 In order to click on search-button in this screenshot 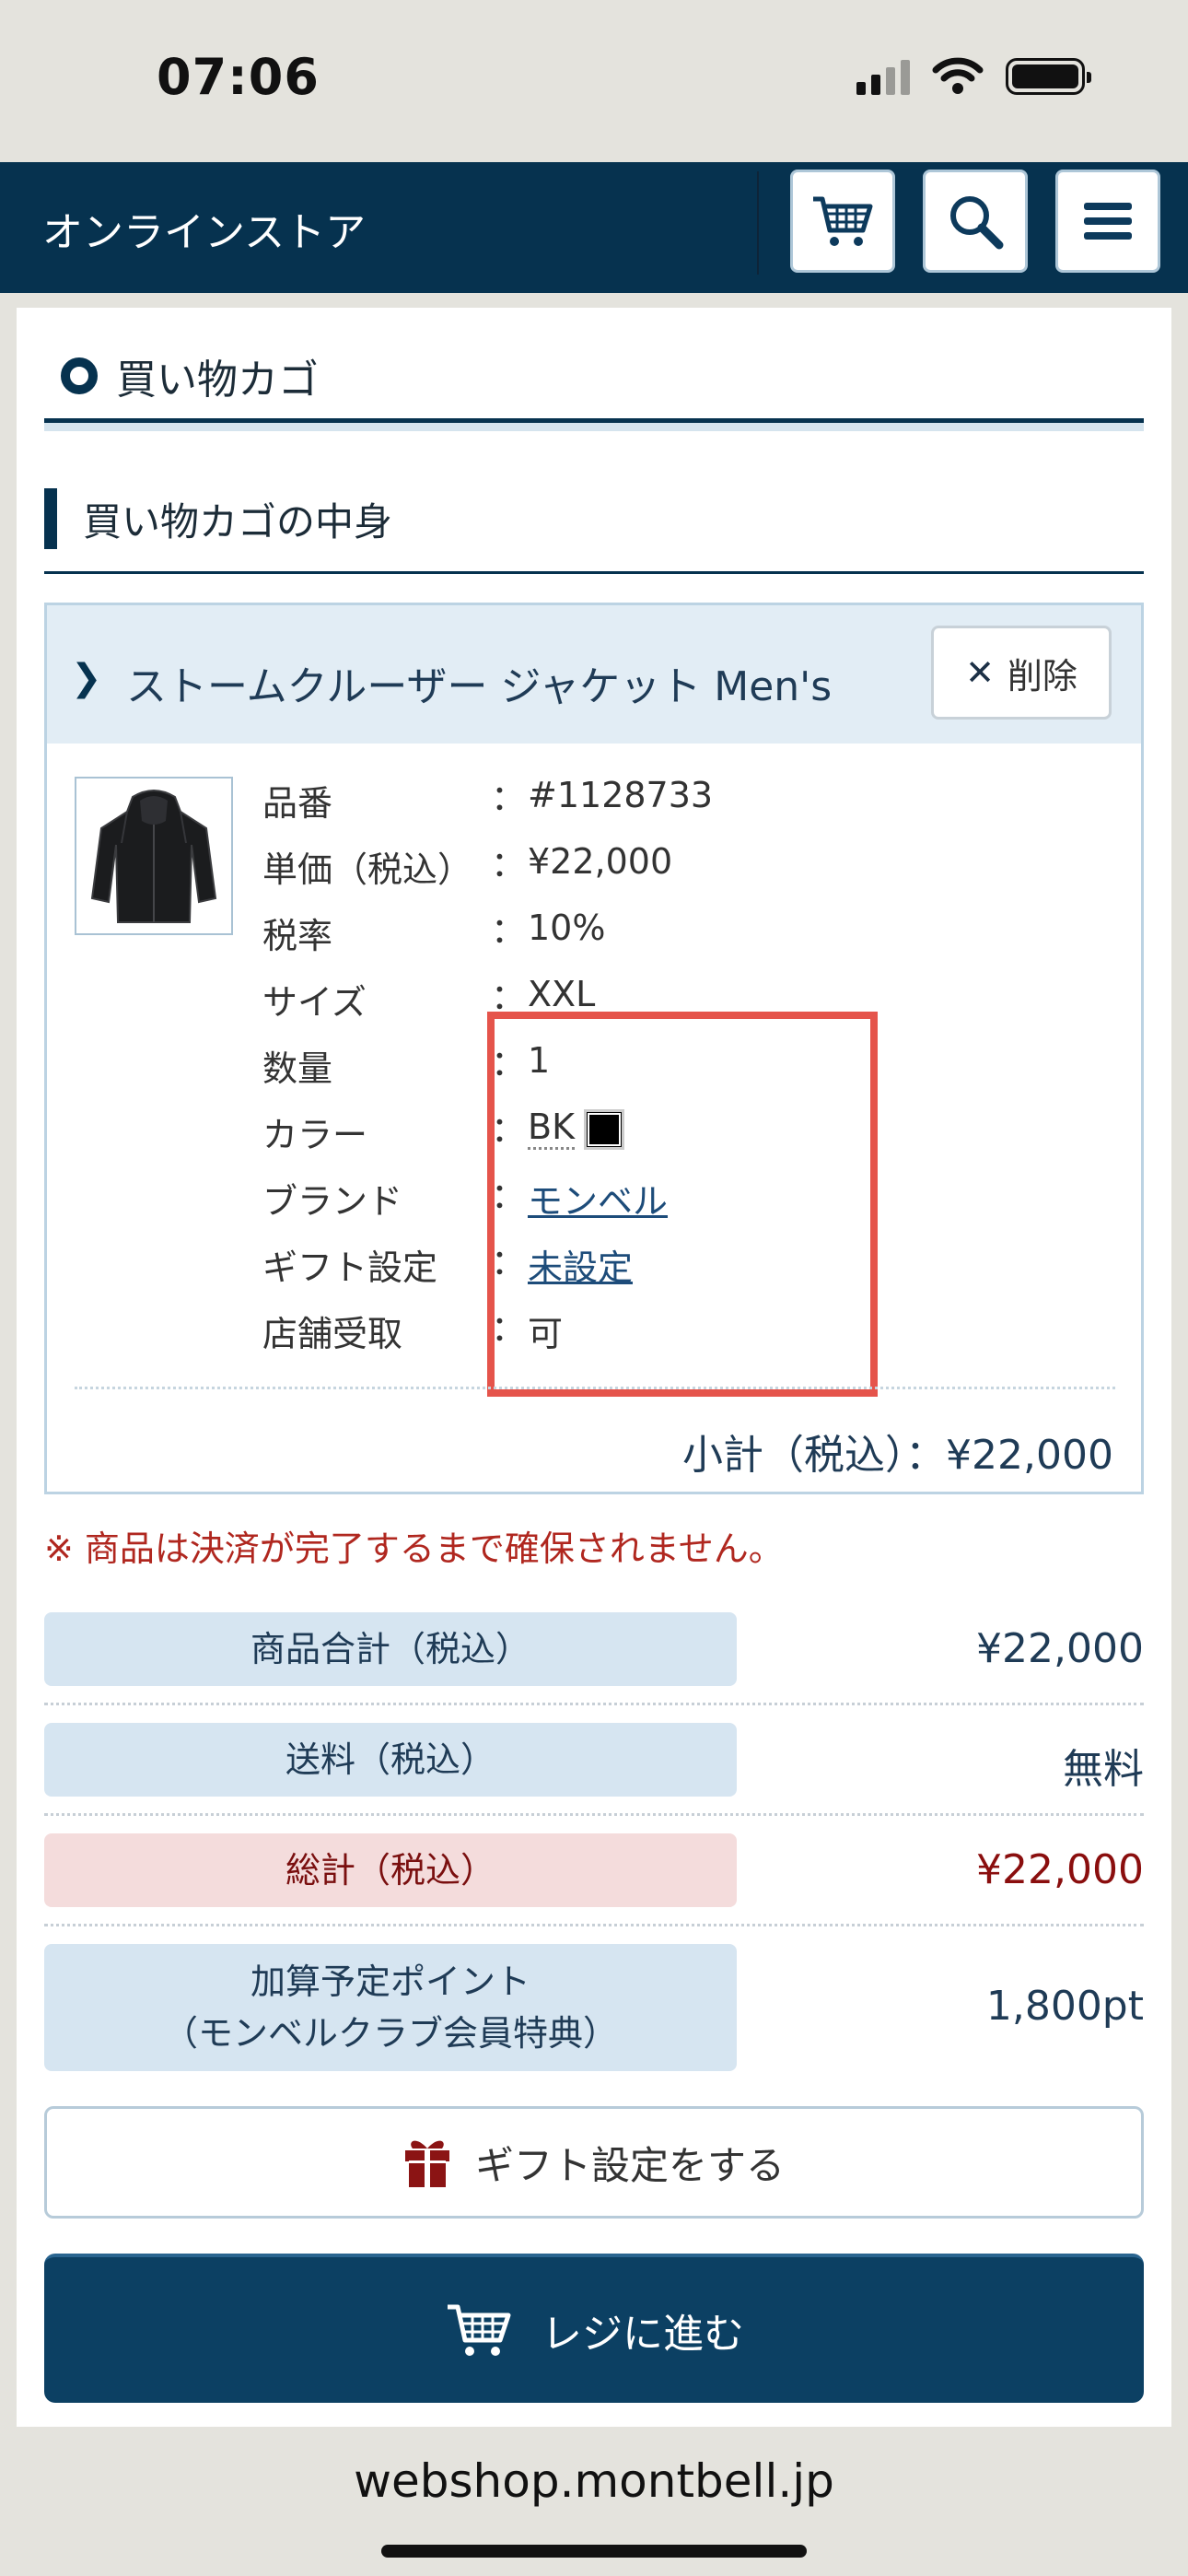, I will do `click(976, 221)`.